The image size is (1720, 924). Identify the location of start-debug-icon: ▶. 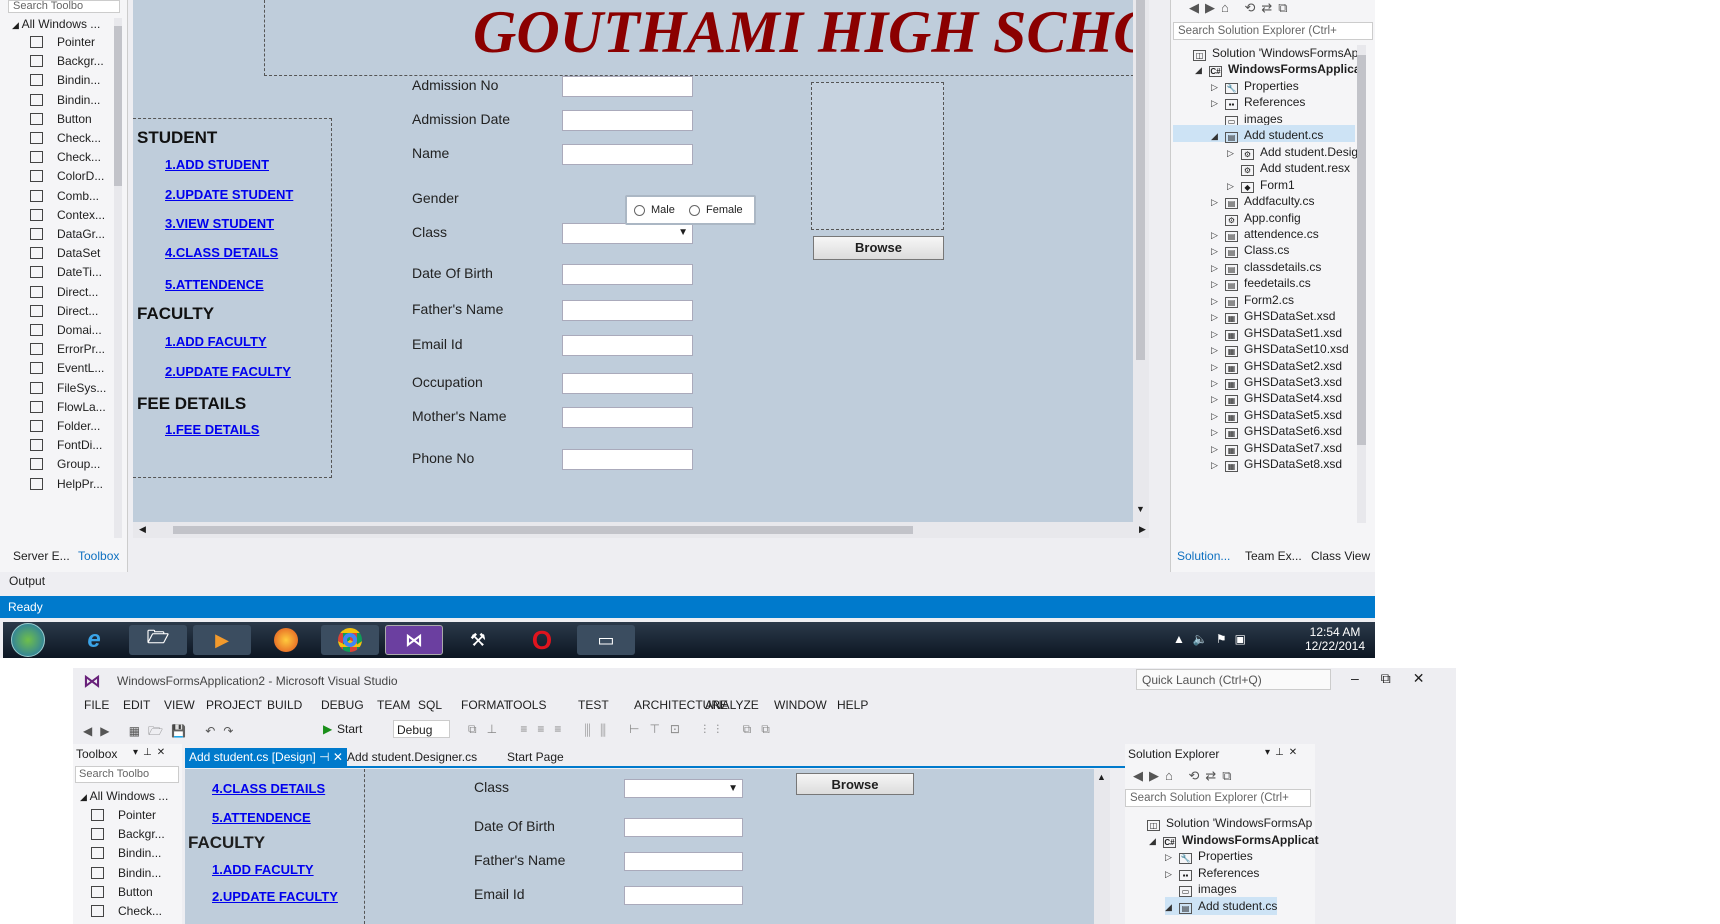
(327, 729).